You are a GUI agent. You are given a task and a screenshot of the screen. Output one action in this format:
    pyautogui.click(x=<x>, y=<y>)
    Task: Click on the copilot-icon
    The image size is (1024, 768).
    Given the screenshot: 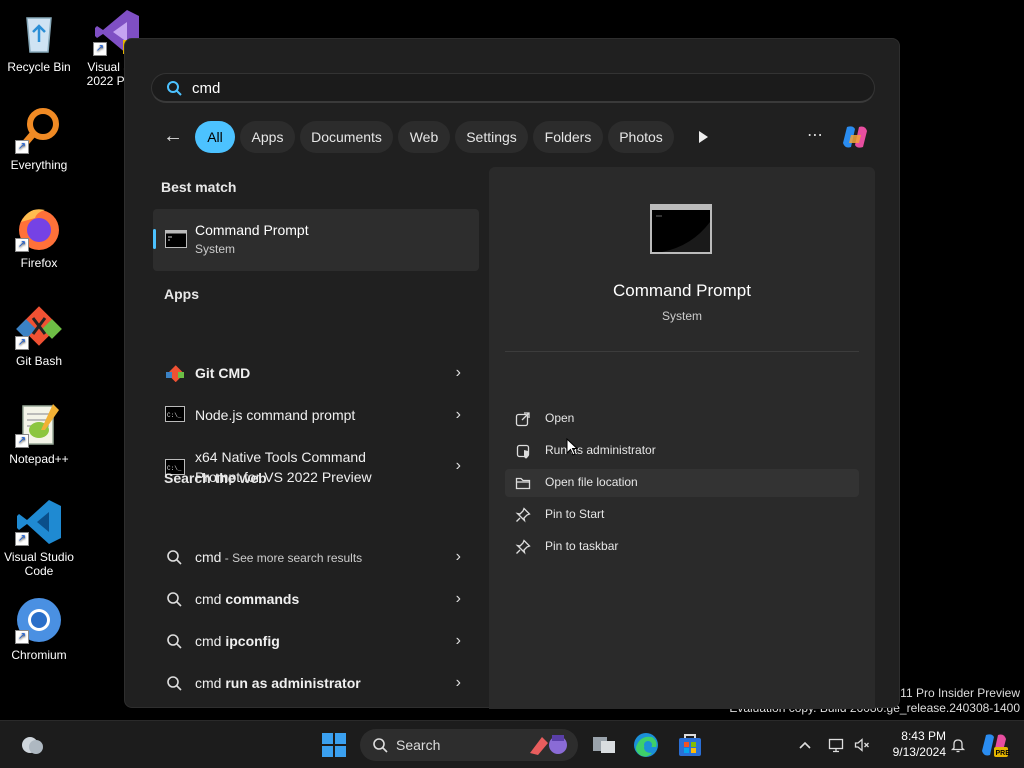 What is the action you would take?
    pyautogui.click(x=855, y=137)
    